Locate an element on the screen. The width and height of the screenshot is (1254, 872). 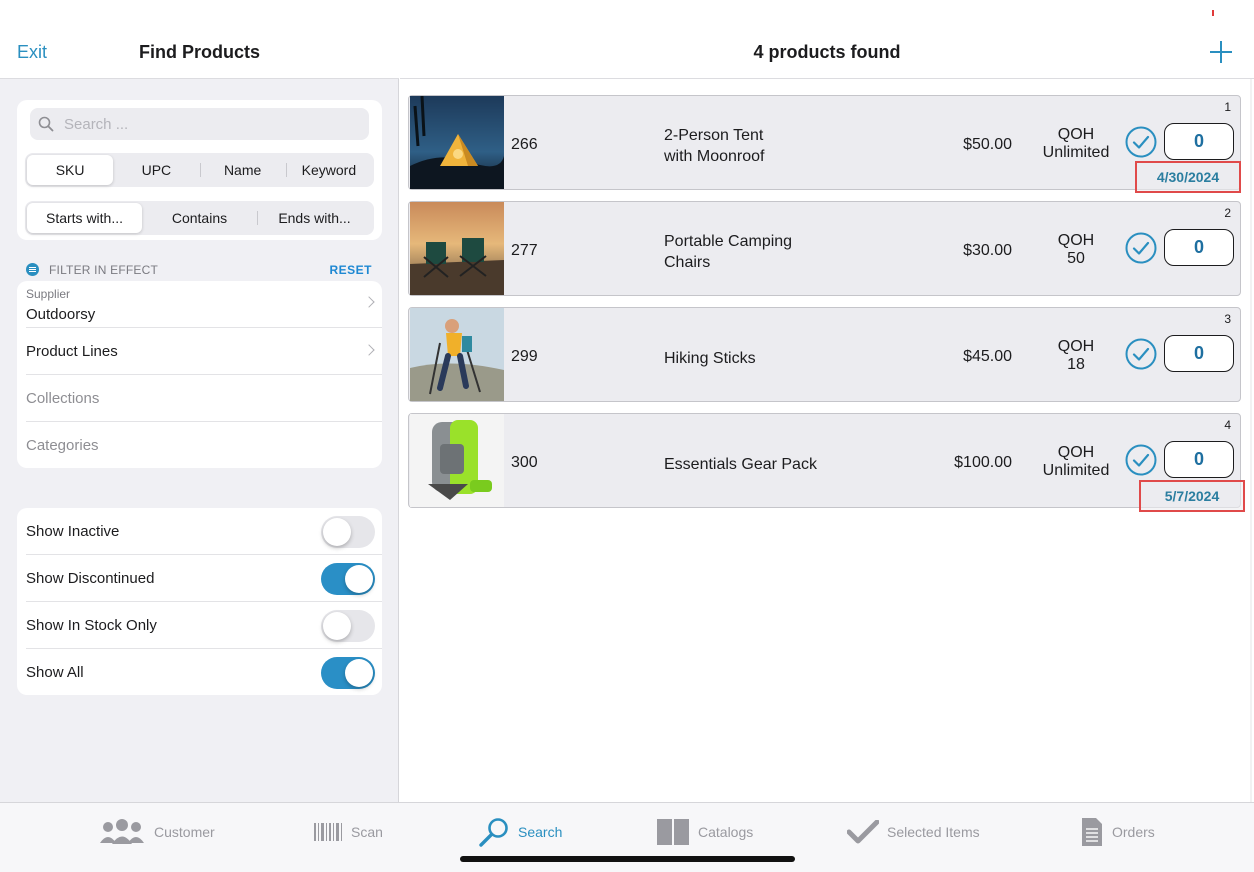
product-qoh: QOH 18 is located at coordinates (1076, 356).